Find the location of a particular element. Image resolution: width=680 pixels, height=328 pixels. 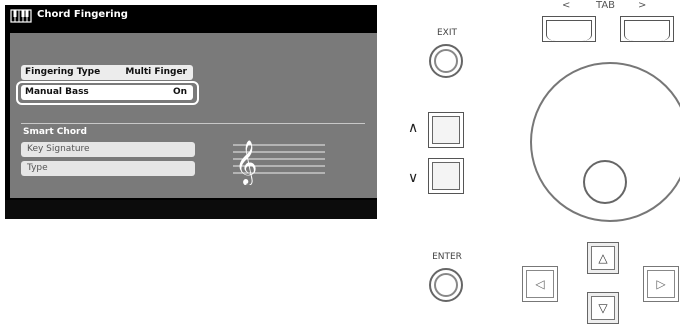

fingering-type-row: Fingering Type Multi Finger is located at coordinates (107, 72).